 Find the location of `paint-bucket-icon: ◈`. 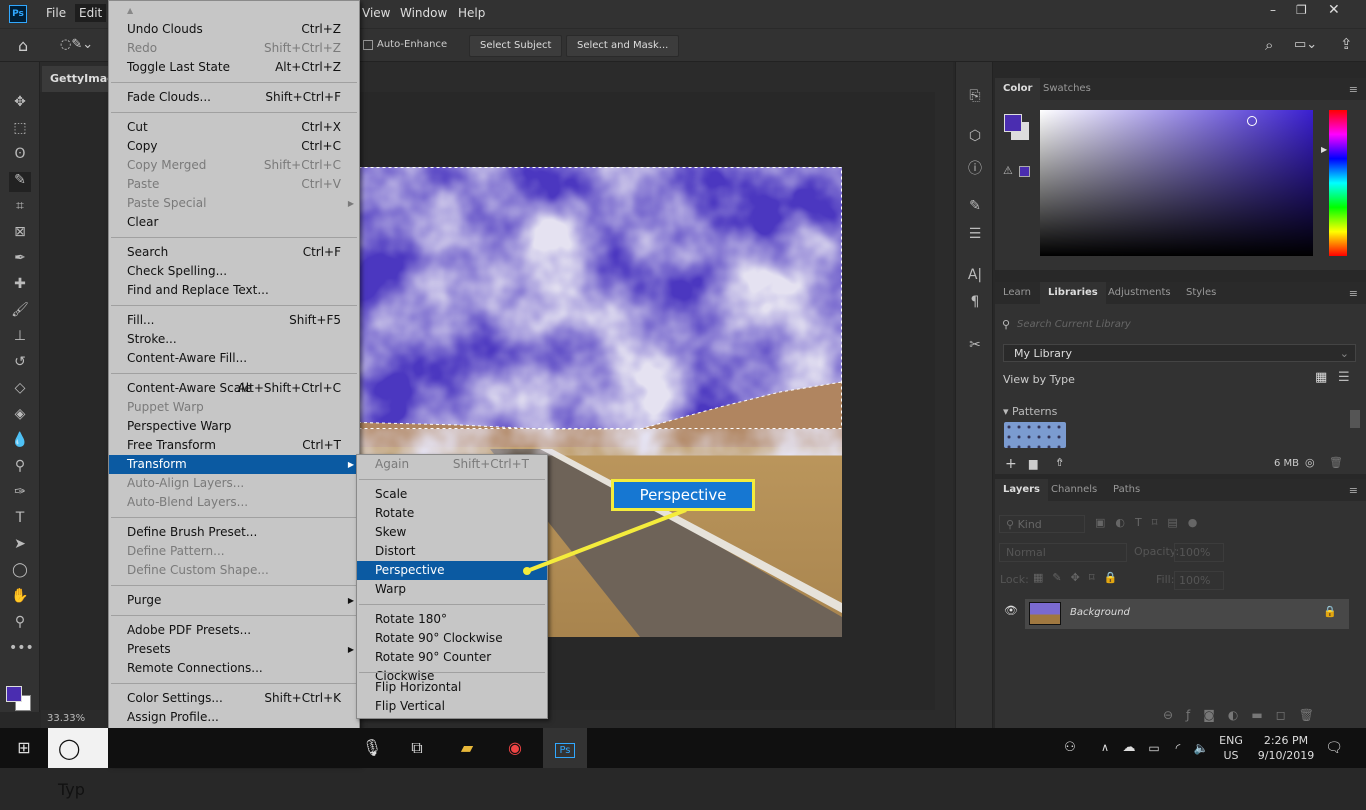

paint-bucket-icon: ◈ is located at coordinates (20, 416).